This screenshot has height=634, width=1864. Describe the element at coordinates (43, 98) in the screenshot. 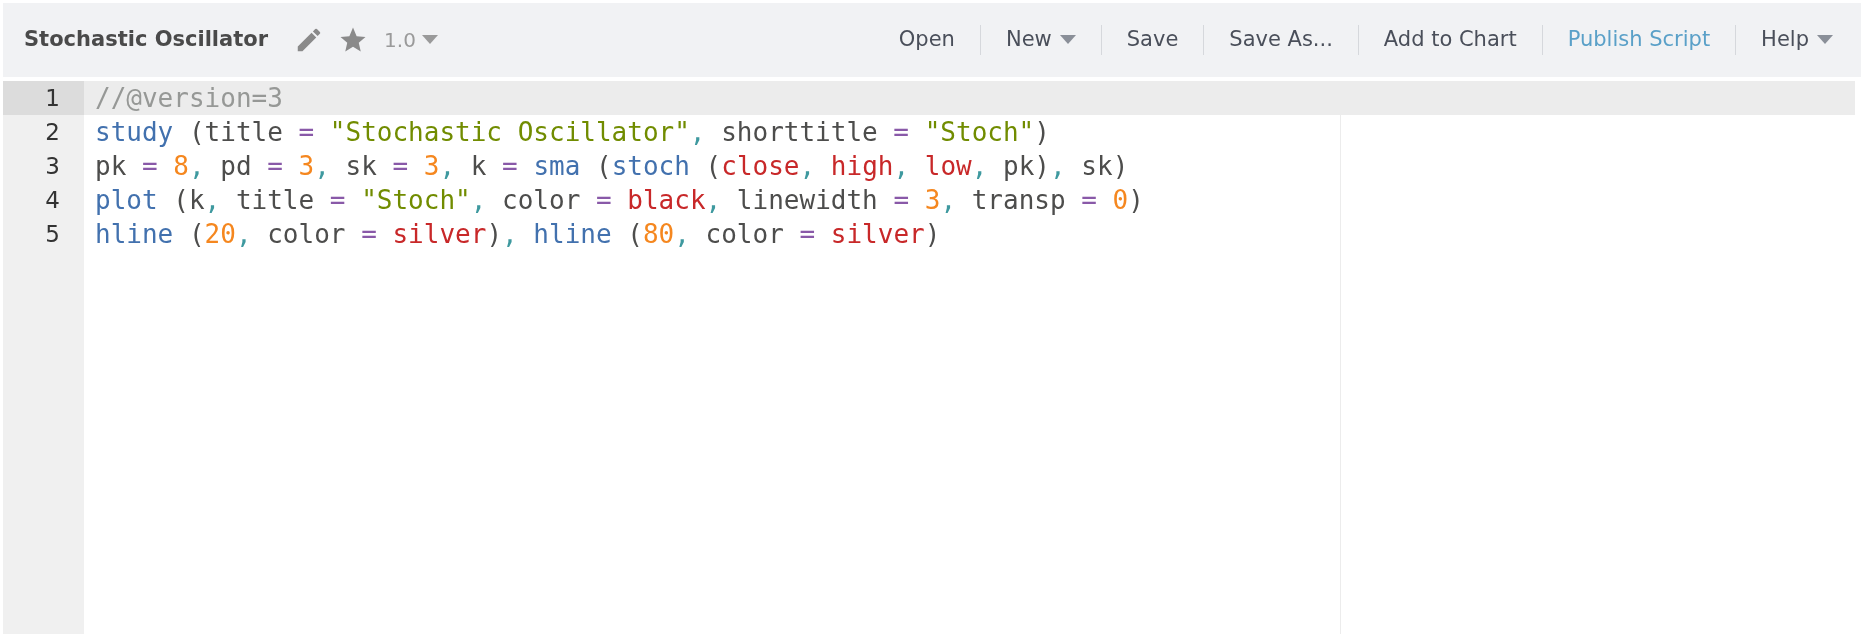

I see `line-number: 1` at that location.